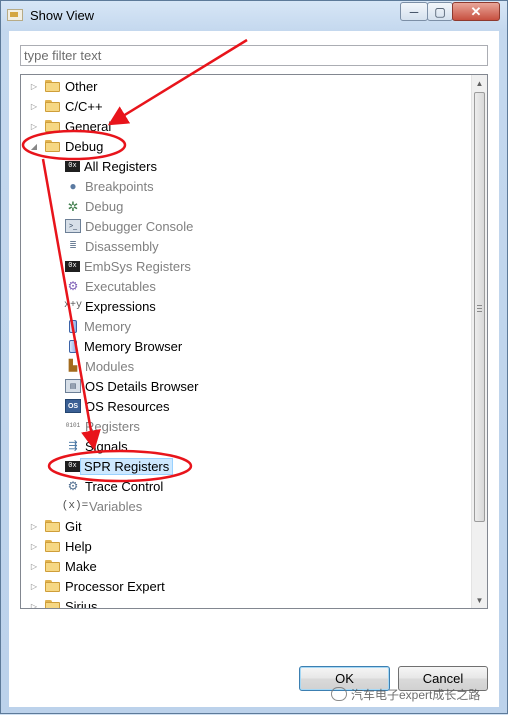 This screenshot has height=715, width=508. I want to click on scroll-down-arrow-icon: ▼, so click(479, 600).